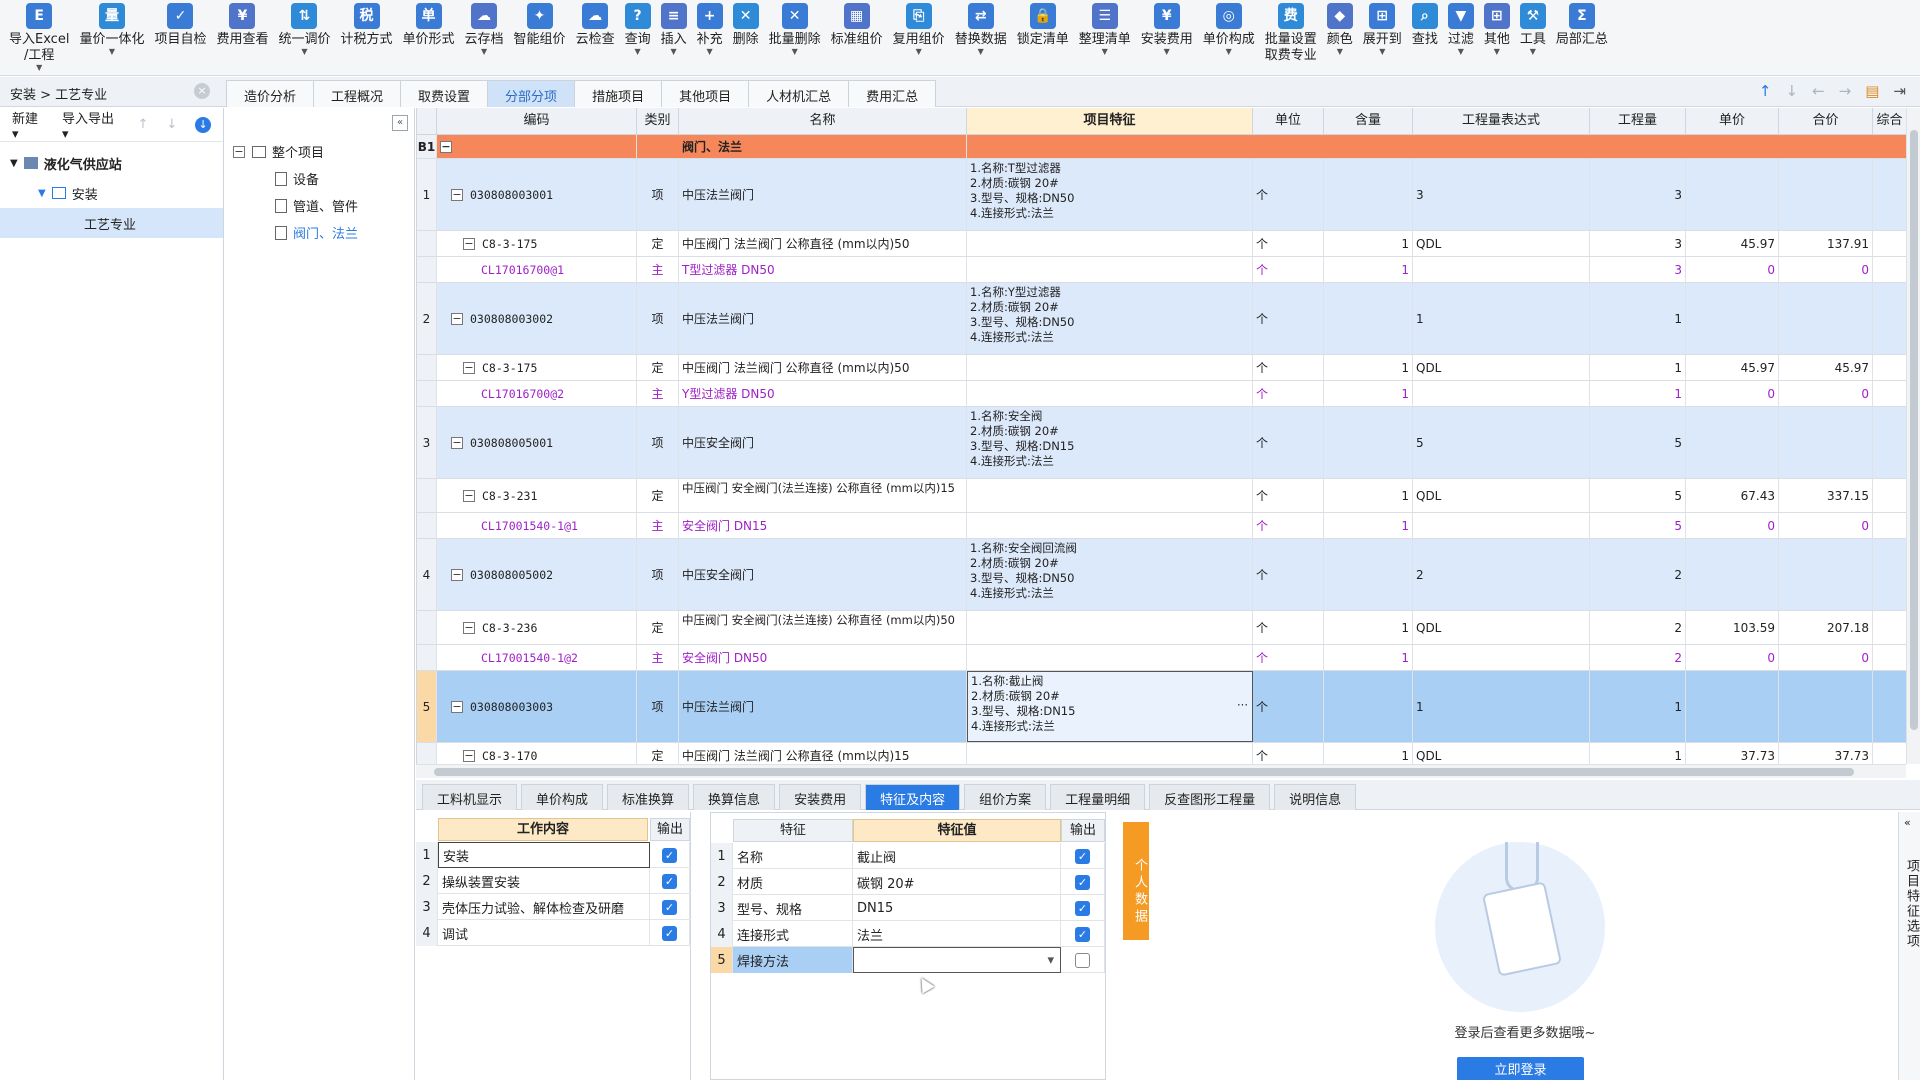 This screenshot has height=1080, width=1920. I want to click on feature-row: 3 型号、规格 DN15 ✓, so click(908, 908).